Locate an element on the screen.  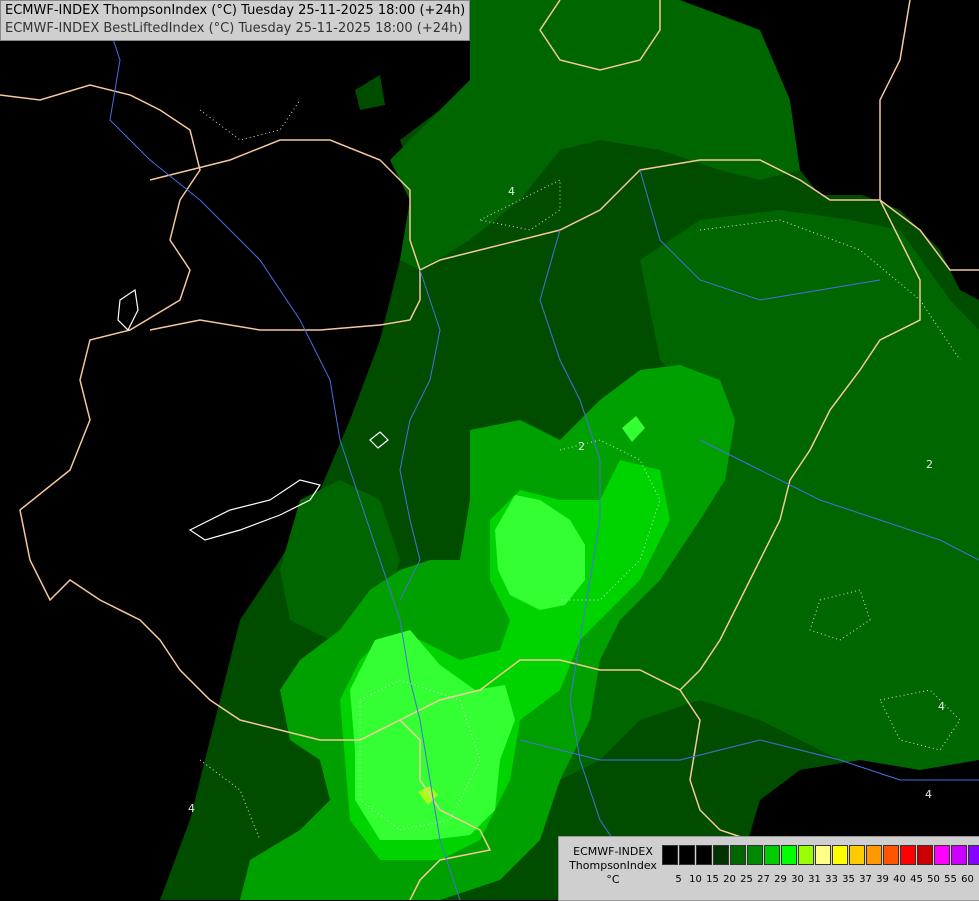
legend-tick-label: 27 is located at coordinates (763, 879).